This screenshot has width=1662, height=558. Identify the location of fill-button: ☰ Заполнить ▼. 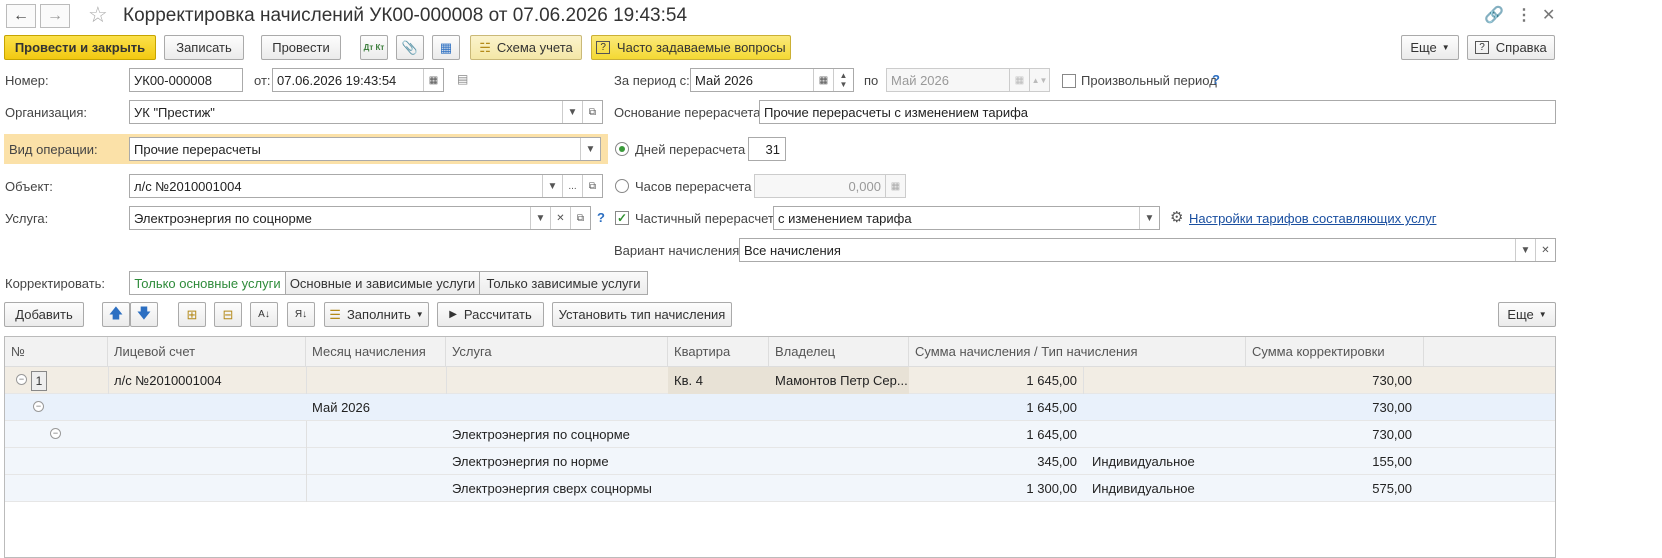
(376, 314).